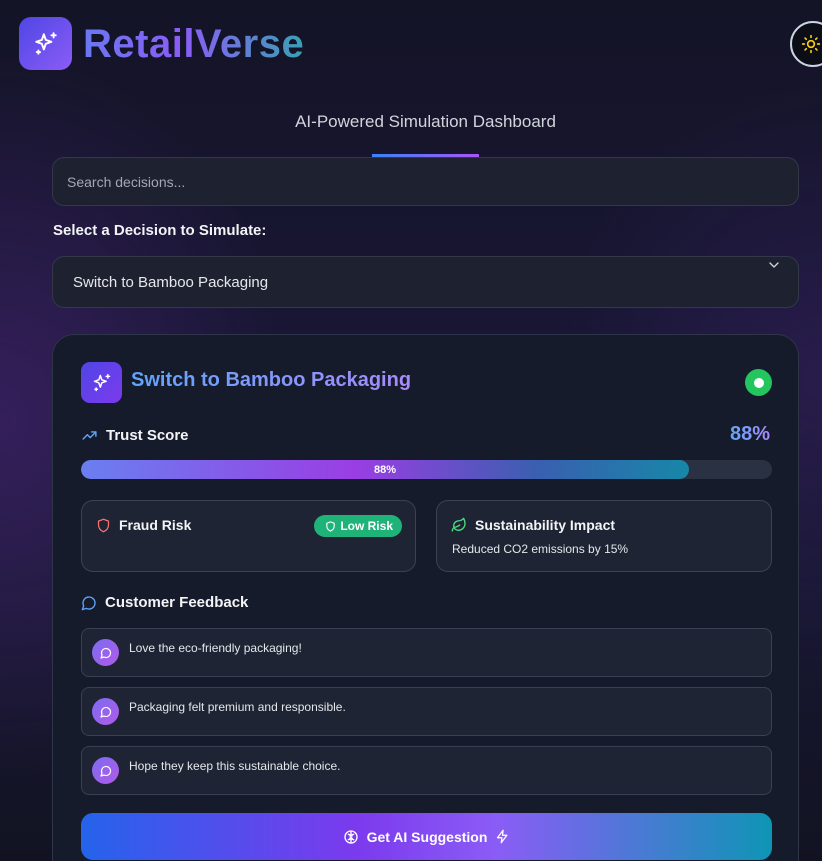 The image size is (822, 861). What do you see at coordinates (160, 230) in the screenshot?
I see `decision-select-label: Select a Decision to Simulate:` at bounding box center [160, 230].